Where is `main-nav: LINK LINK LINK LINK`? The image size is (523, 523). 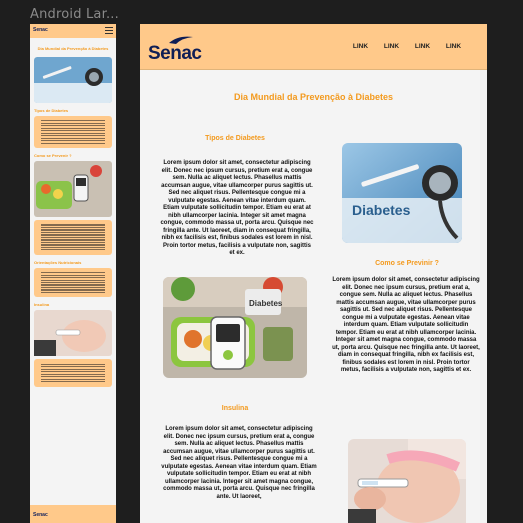 main-nav: LINK LINK LINK LINK is located at coordinates (407, 46).